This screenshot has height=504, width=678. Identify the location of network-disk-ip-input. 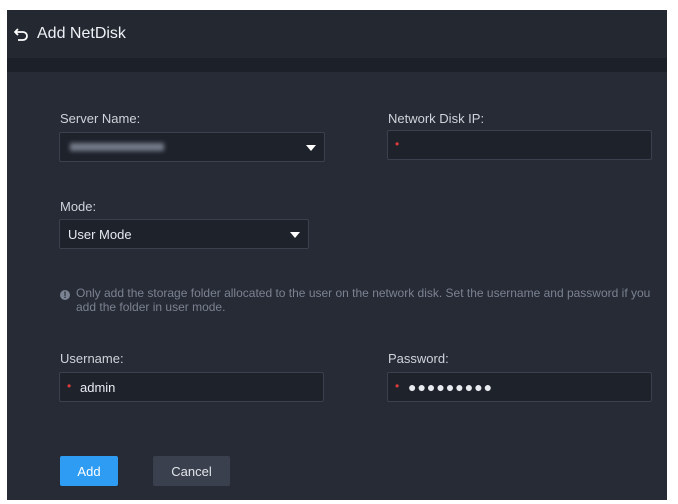
(526, 145).